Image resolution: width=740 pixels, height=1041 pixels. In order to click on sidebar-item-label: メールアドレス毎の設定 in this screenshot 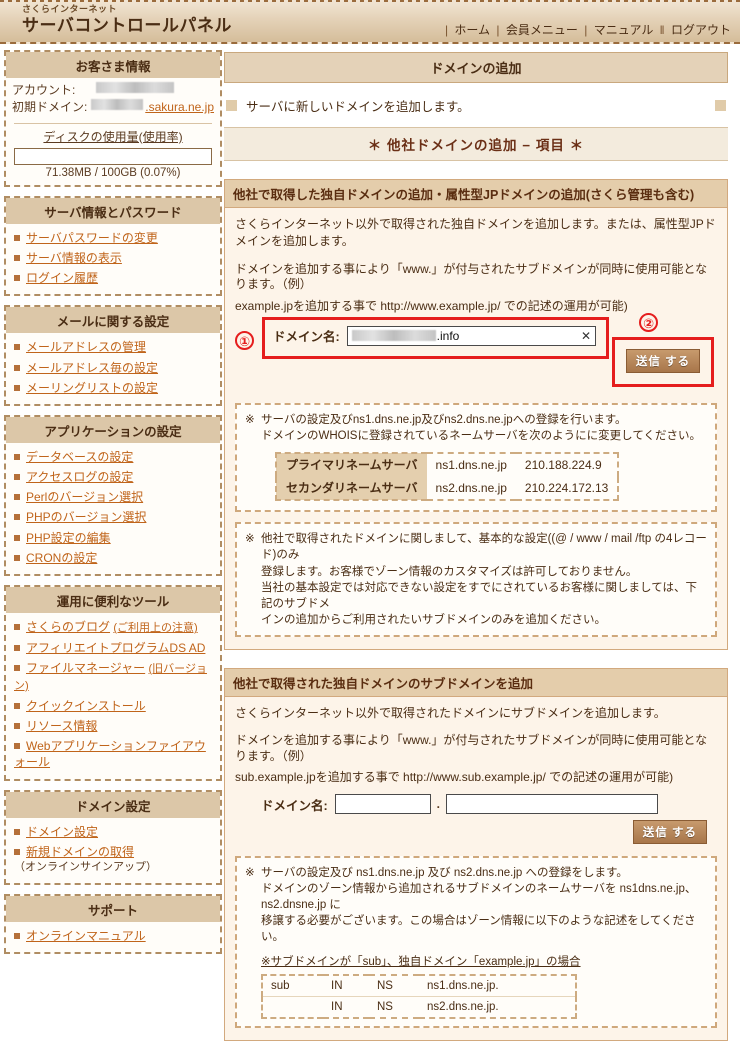, I will do `click(92, 368)`.